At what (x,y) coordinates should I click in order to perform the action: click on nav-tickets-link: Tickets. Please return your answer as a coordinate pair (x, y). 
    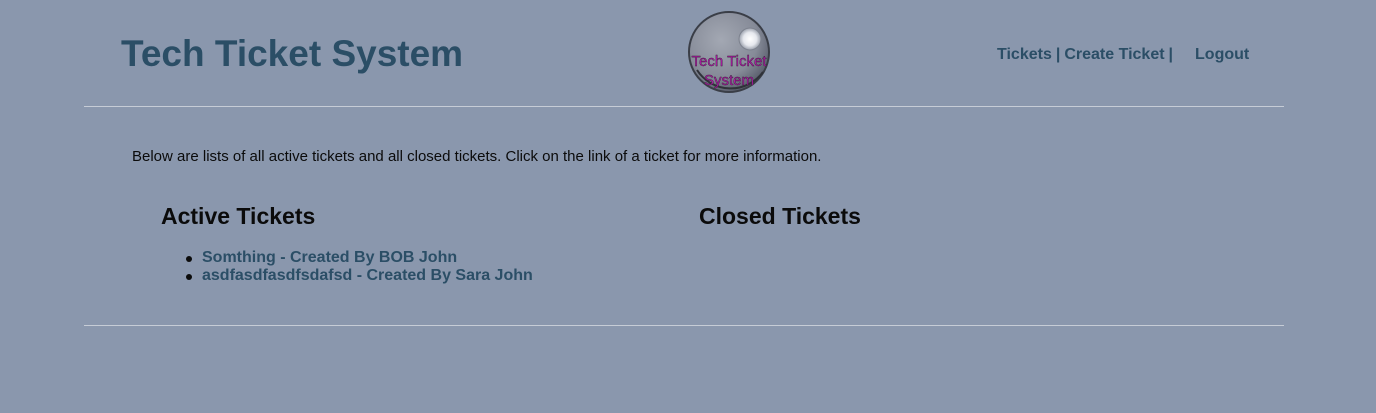
    Looking at the image, I should click on (1024, 54).